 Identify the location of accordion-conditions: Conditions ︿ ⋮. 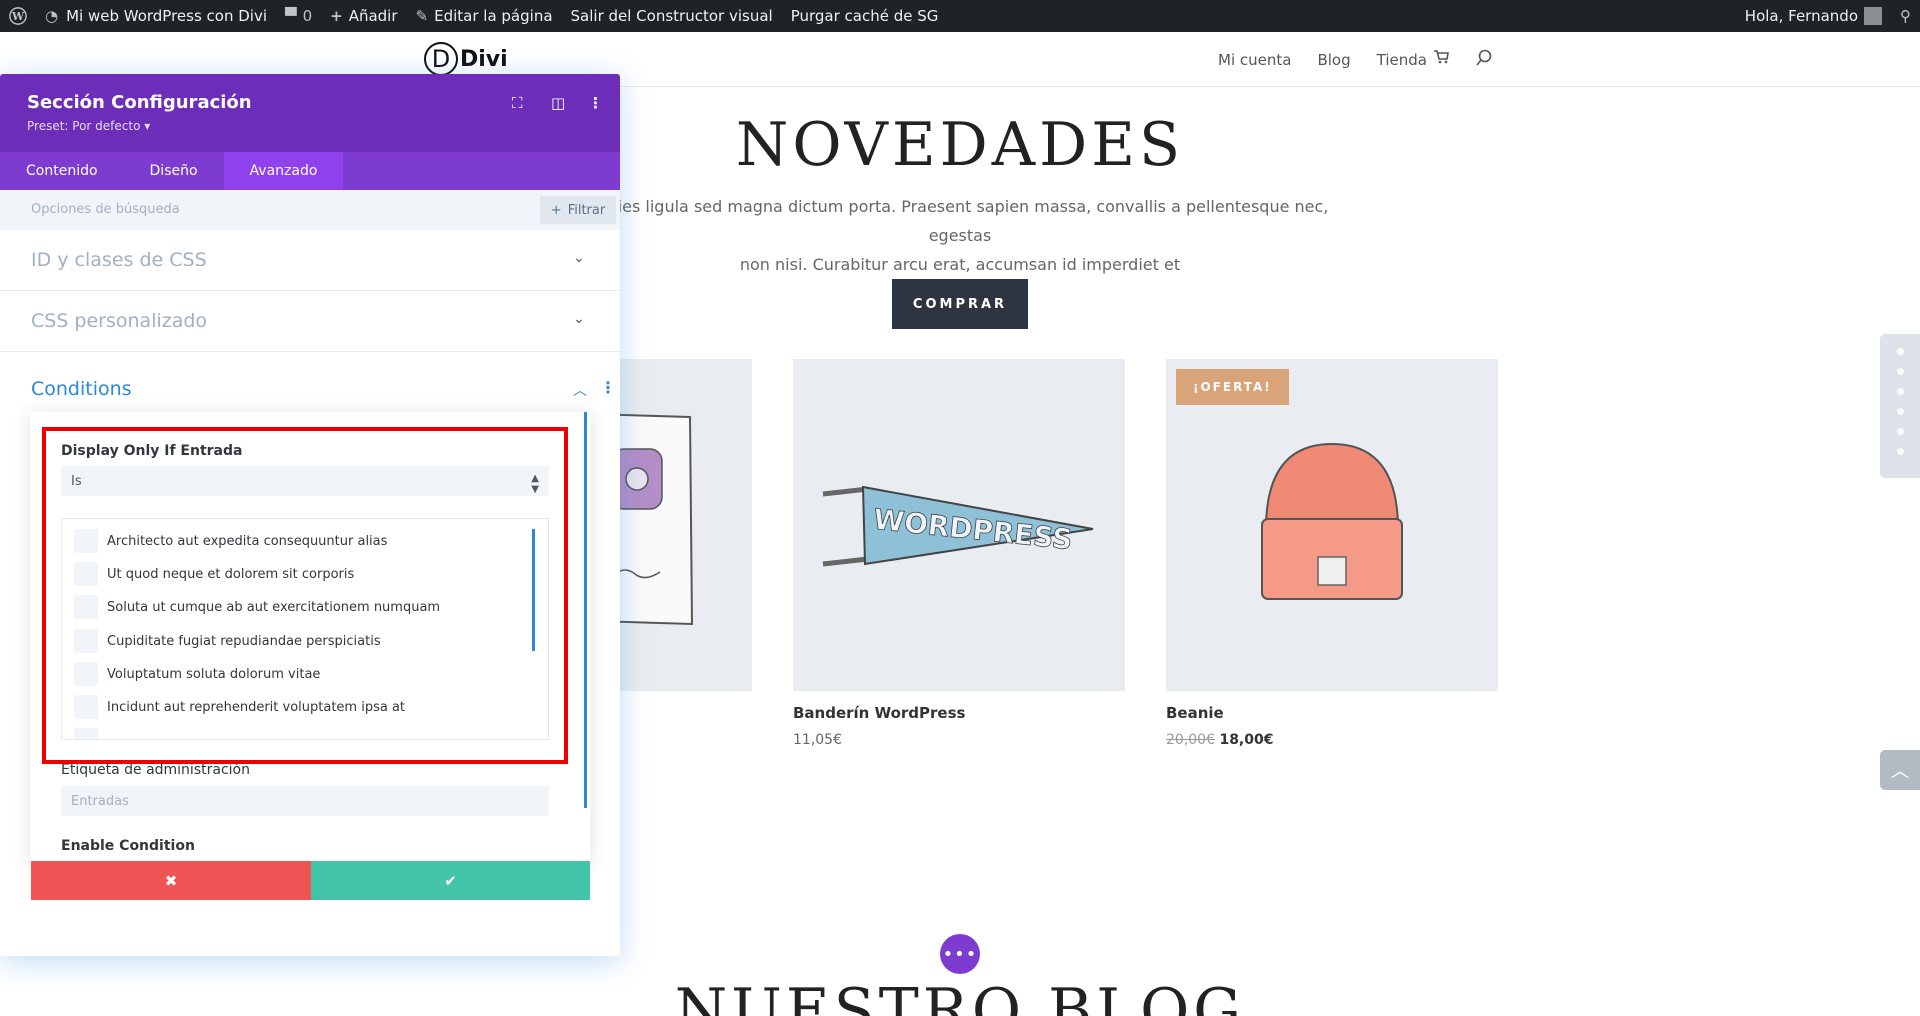
(310, 383).